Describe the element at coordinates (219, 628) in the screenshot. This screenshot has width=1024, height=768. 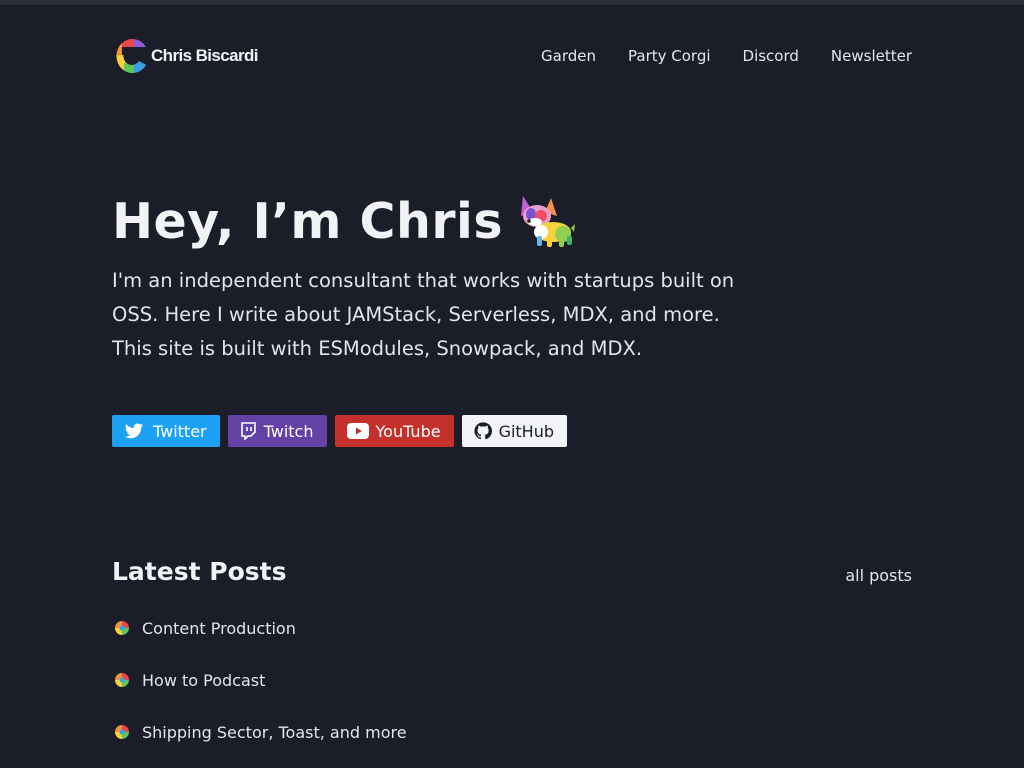
I see `post-link-content-production: Content Production` at that location.